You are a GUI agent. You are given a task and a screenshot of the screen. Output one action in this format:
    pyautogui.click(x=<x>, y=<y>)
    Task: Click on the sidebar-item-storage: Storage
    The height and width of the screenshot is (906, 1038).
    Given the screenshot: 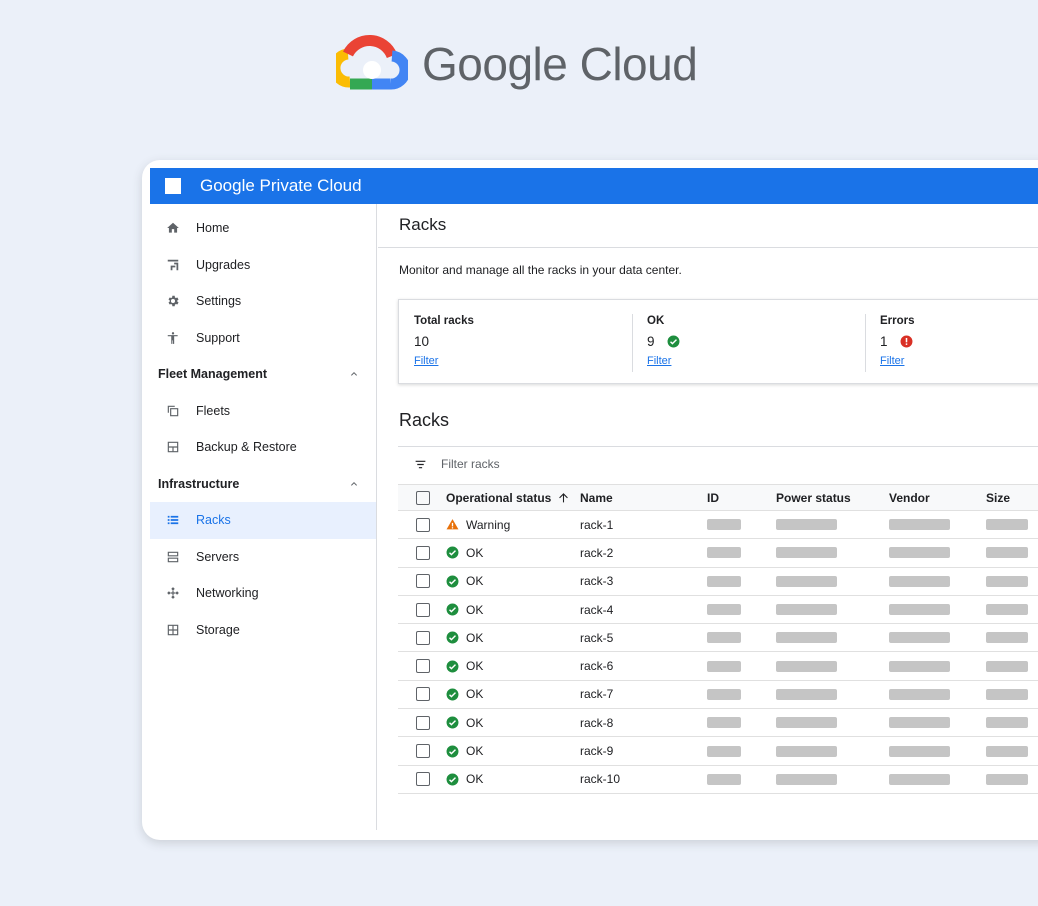 What is the action you would take?
    pyautogui.click(x=263, y=630)
    